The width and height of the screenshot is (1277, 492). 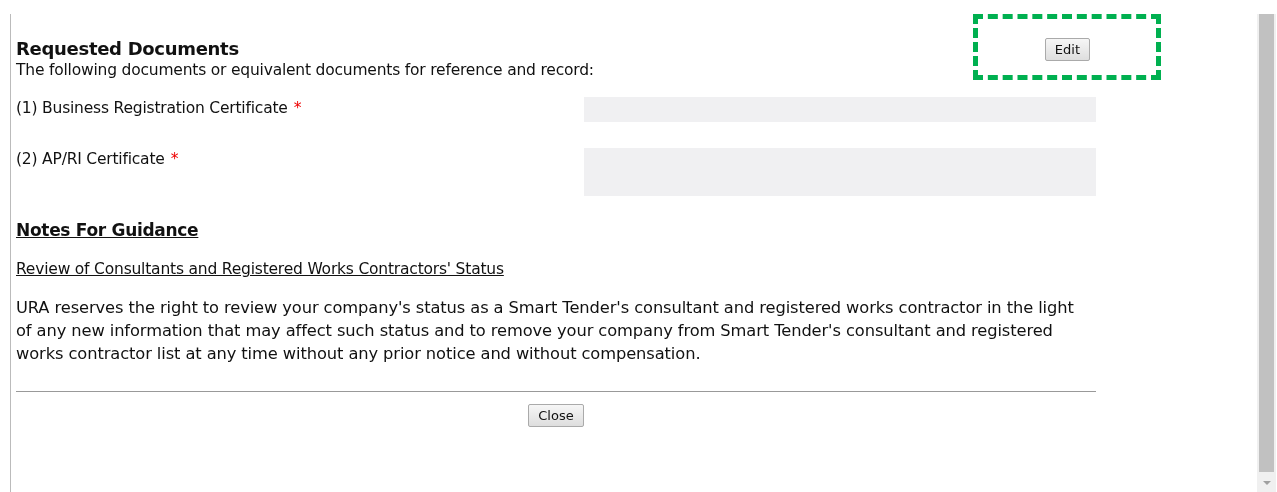 What do you see at coordinates (556, 415) in the screenshot?
I see `close-button: Close` at bounding box center [556, 415].